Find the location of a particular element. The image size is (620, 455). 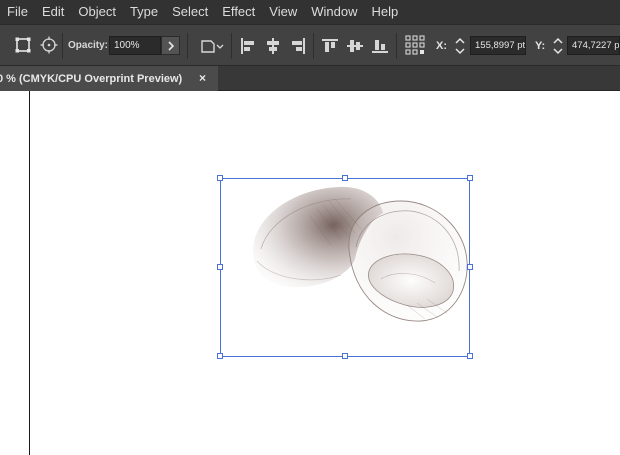

chevron-right-icon is located at coordinates (170, 45).